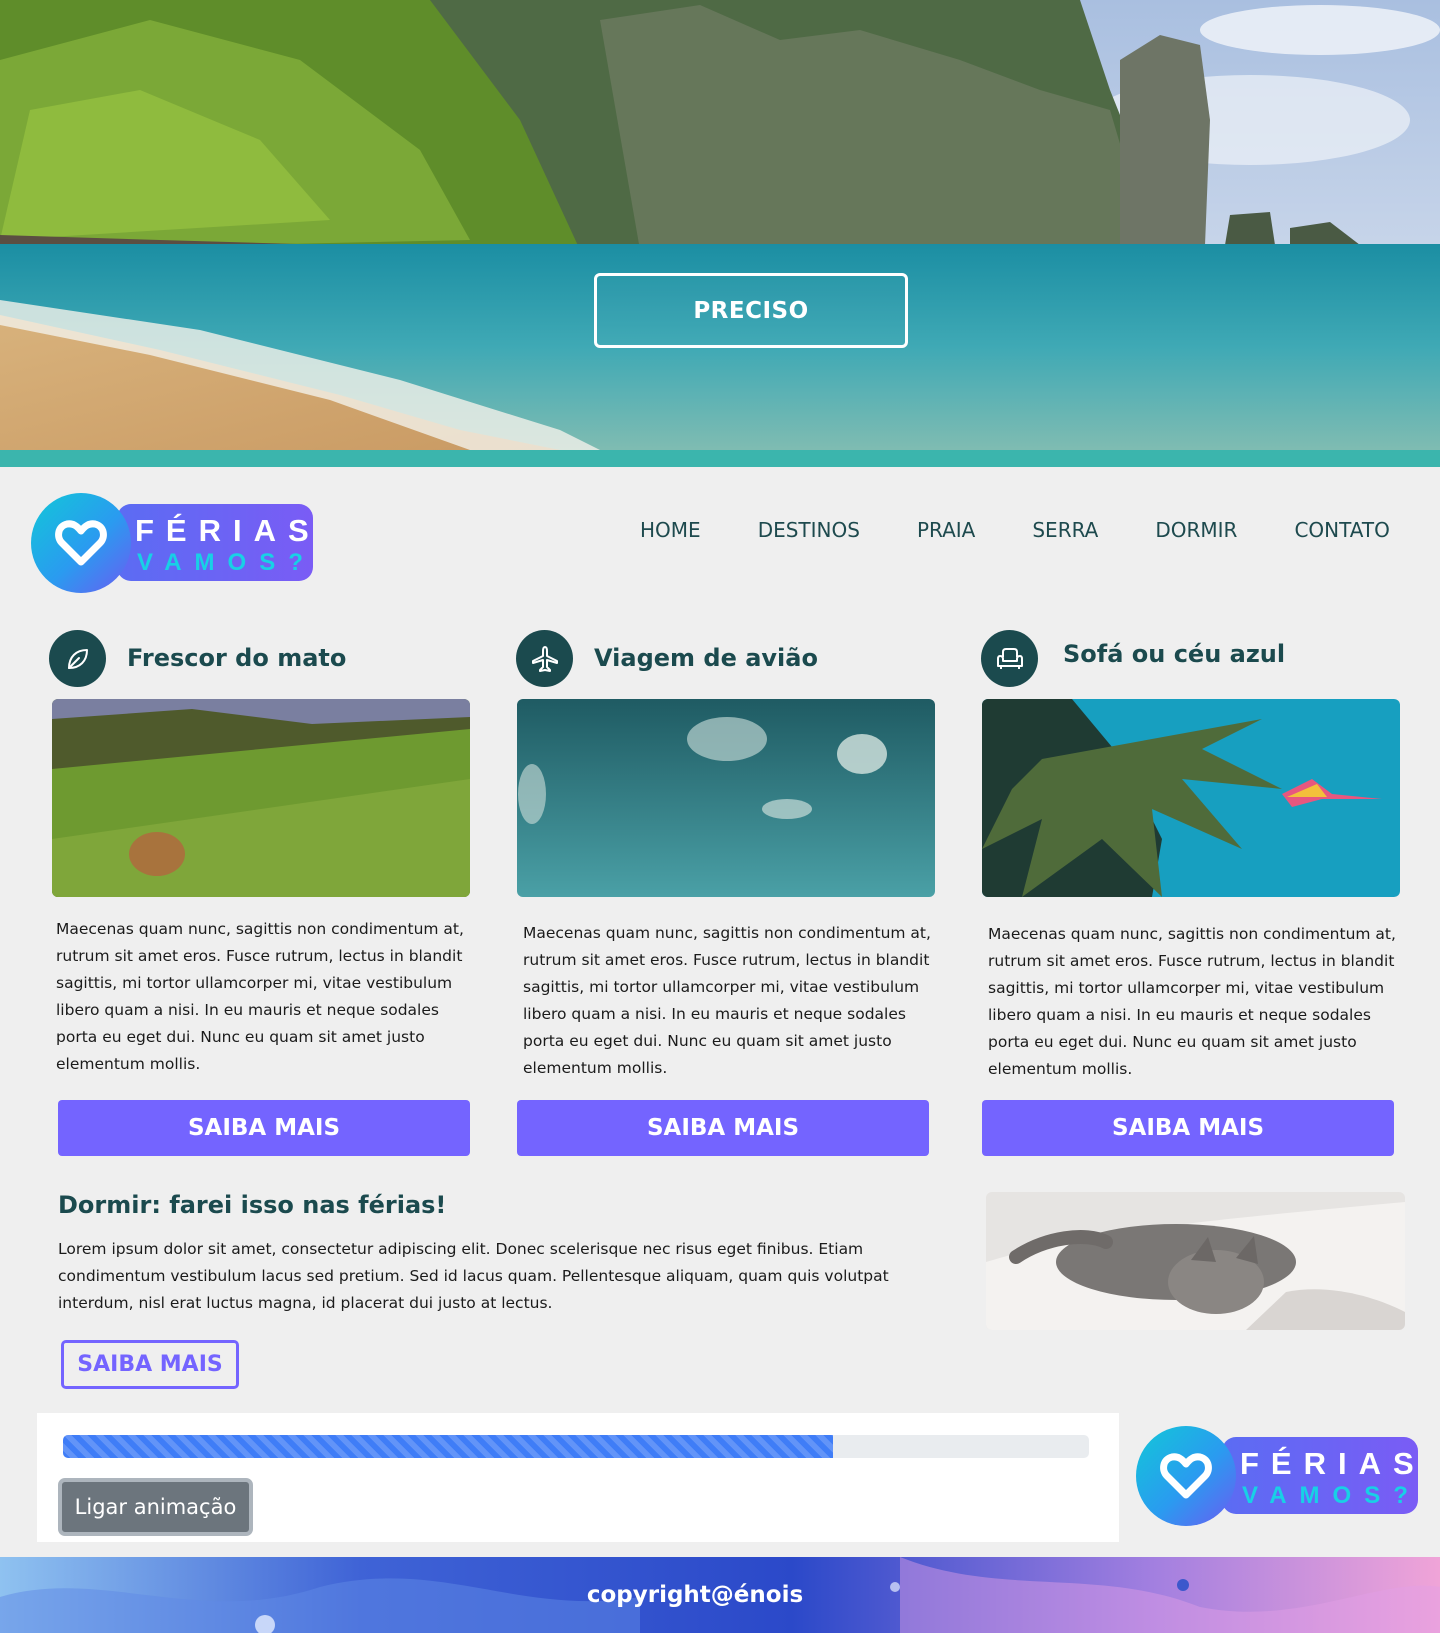 The width and height of the screenshot is (1440, 1633). Describe the element at coordinates (578, 1477) in the screenshot. I see `progress-panel: Ligar animação` at that location.